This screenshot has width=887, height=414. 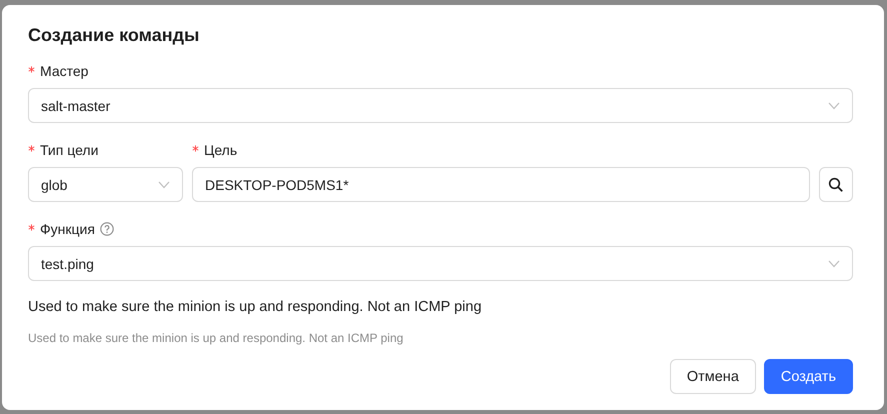 What do you see at coordinates (221, 150) in the screenshot?
I see `field-label: Цель` at bounding box center [221, 150].